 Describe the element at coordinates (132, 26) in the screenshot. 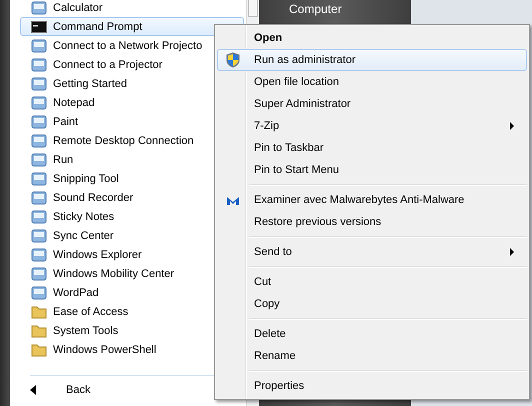

I see `program-item: Command Prompt` at that location.